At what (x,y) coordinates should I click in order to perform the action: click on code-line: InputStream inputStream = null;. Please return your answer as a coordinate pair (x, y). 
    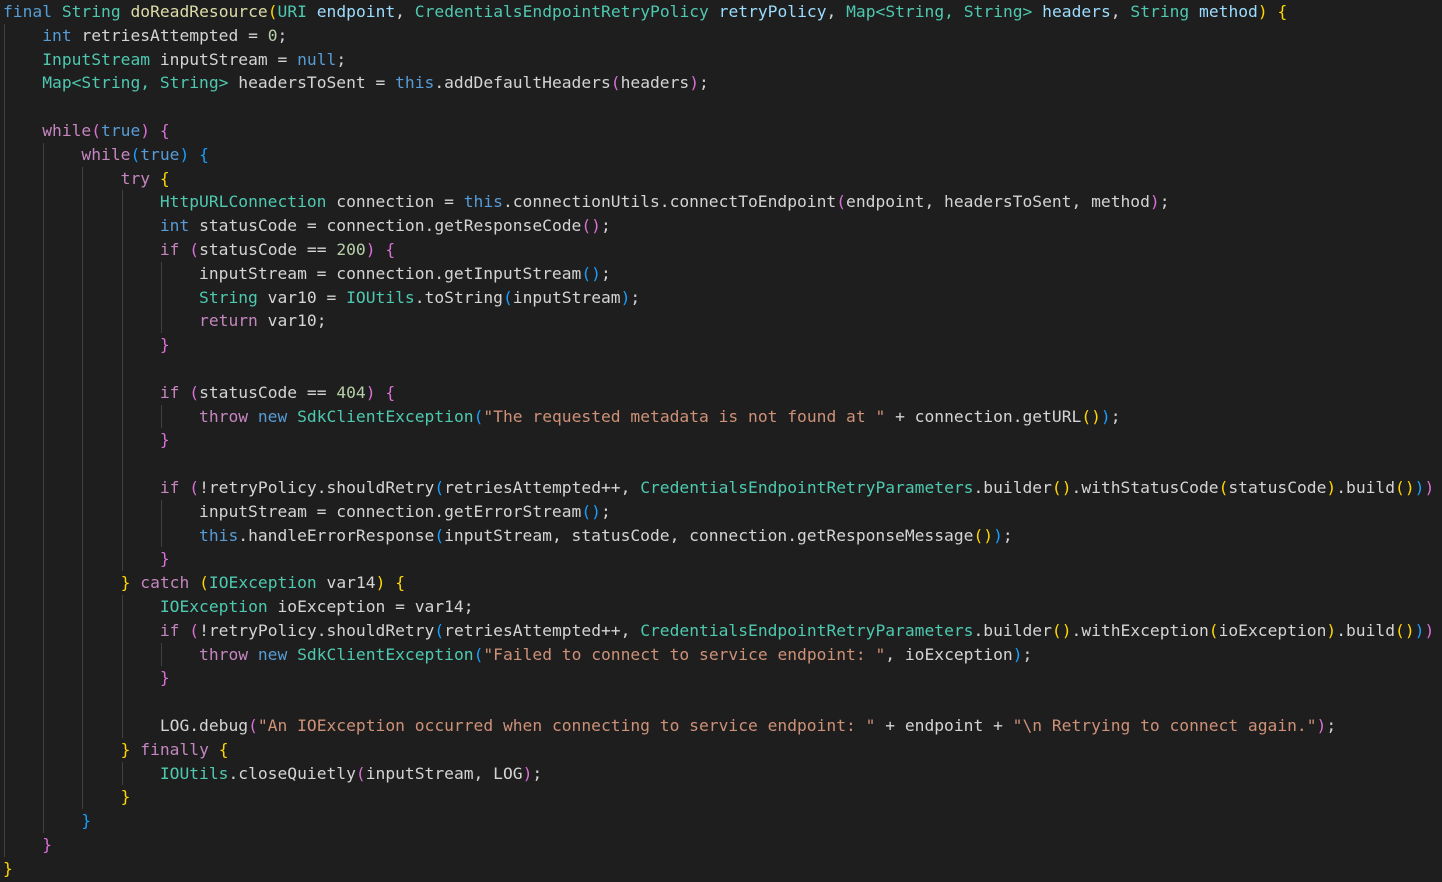
    Looking at the image, I should click on (174, 60).